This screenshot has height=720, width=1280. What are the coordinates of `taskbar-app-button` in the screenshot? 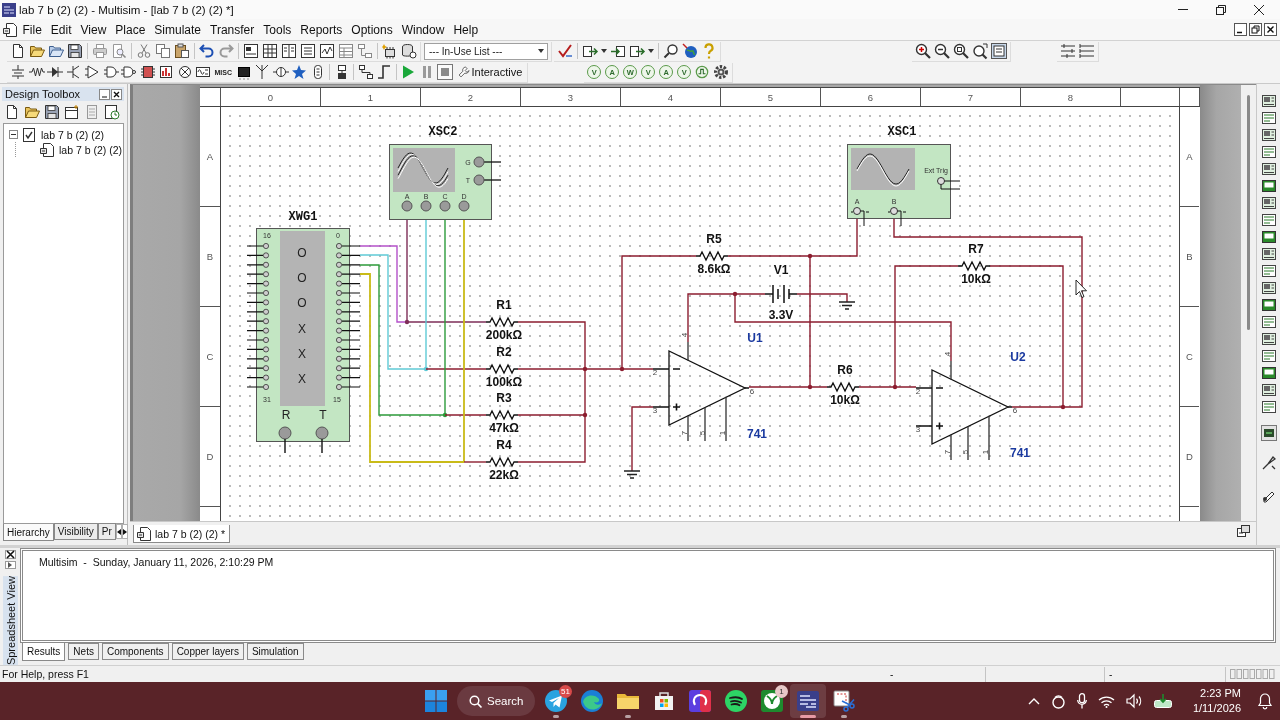 It's located at (808, 701).